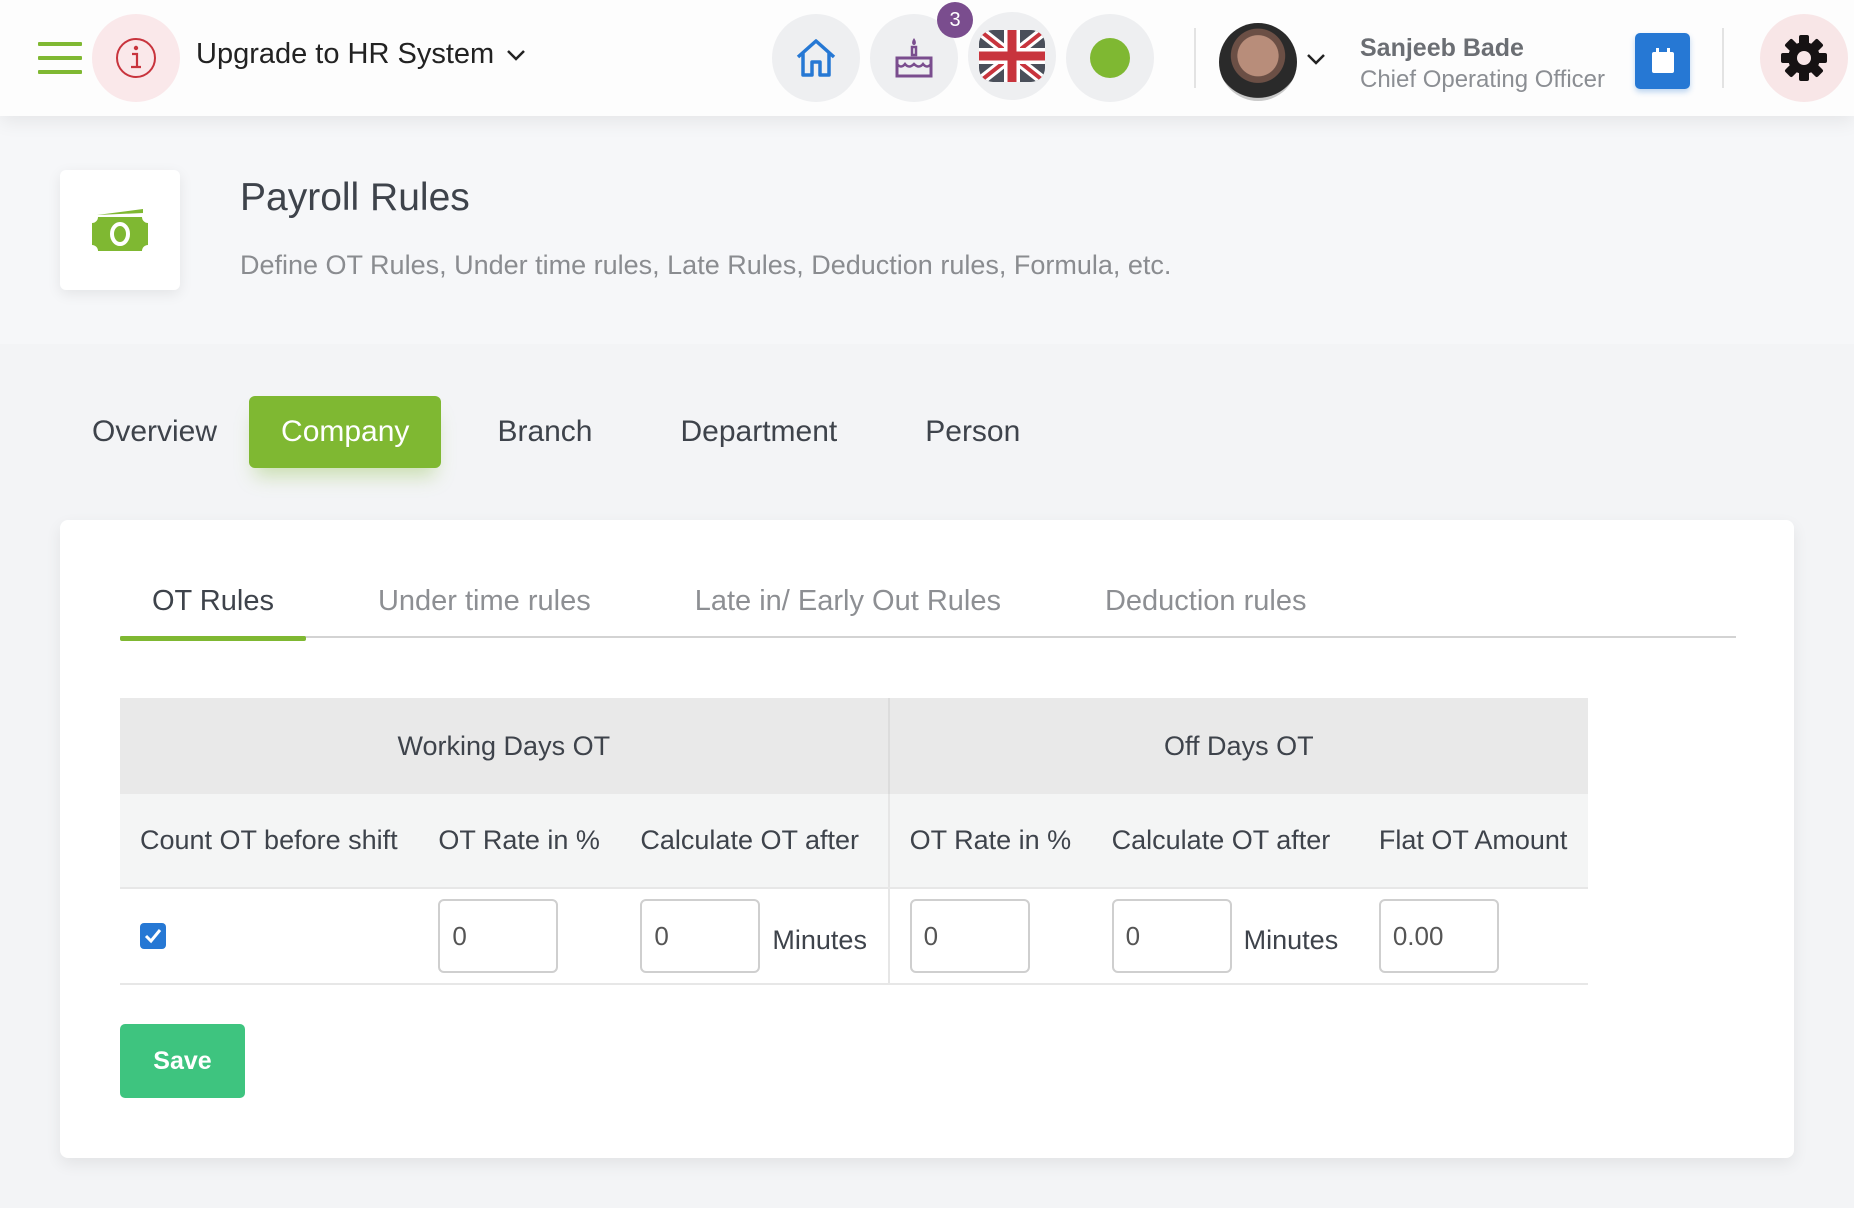 This screenshot has width=1854, height=1208. I want to click on upgrade-dropdown: Upgrade to HR System, so click(361, 54).